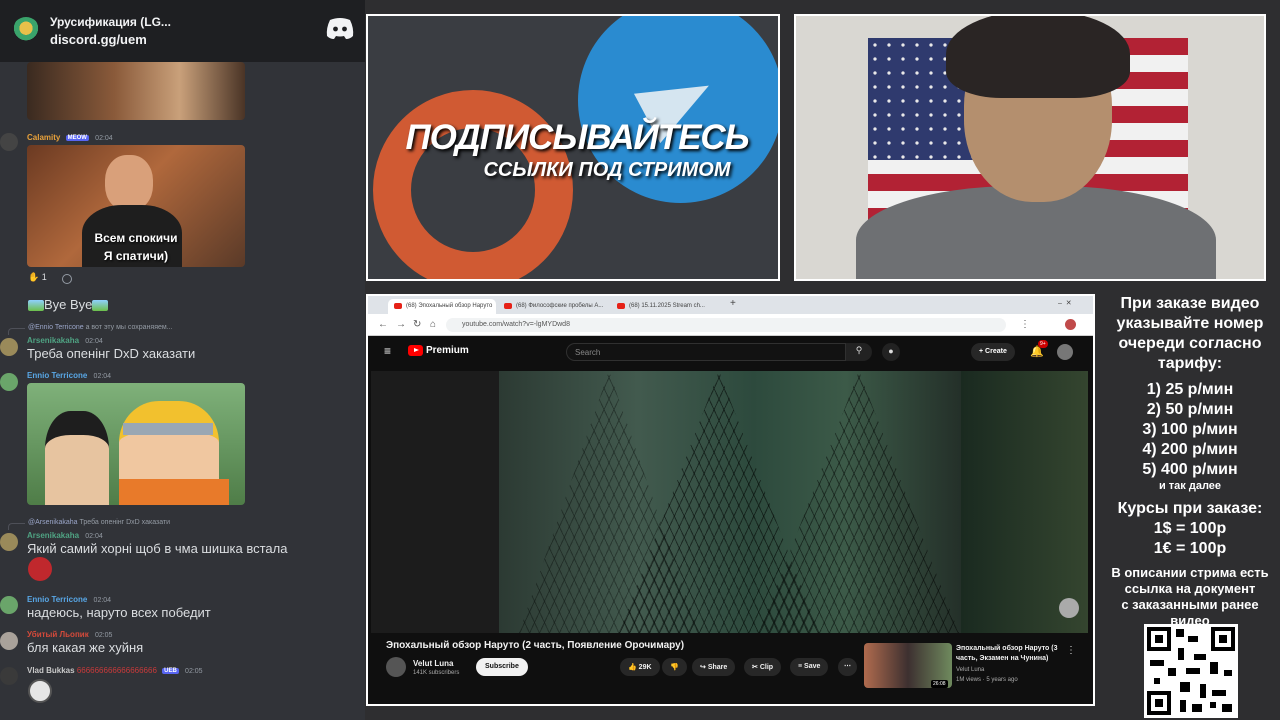 The image size is (1280, 720). What do you see at coordinates (640, 667) in the screenshot?
I see `like-button: 👍 29K` at bounding box center [640, 667].